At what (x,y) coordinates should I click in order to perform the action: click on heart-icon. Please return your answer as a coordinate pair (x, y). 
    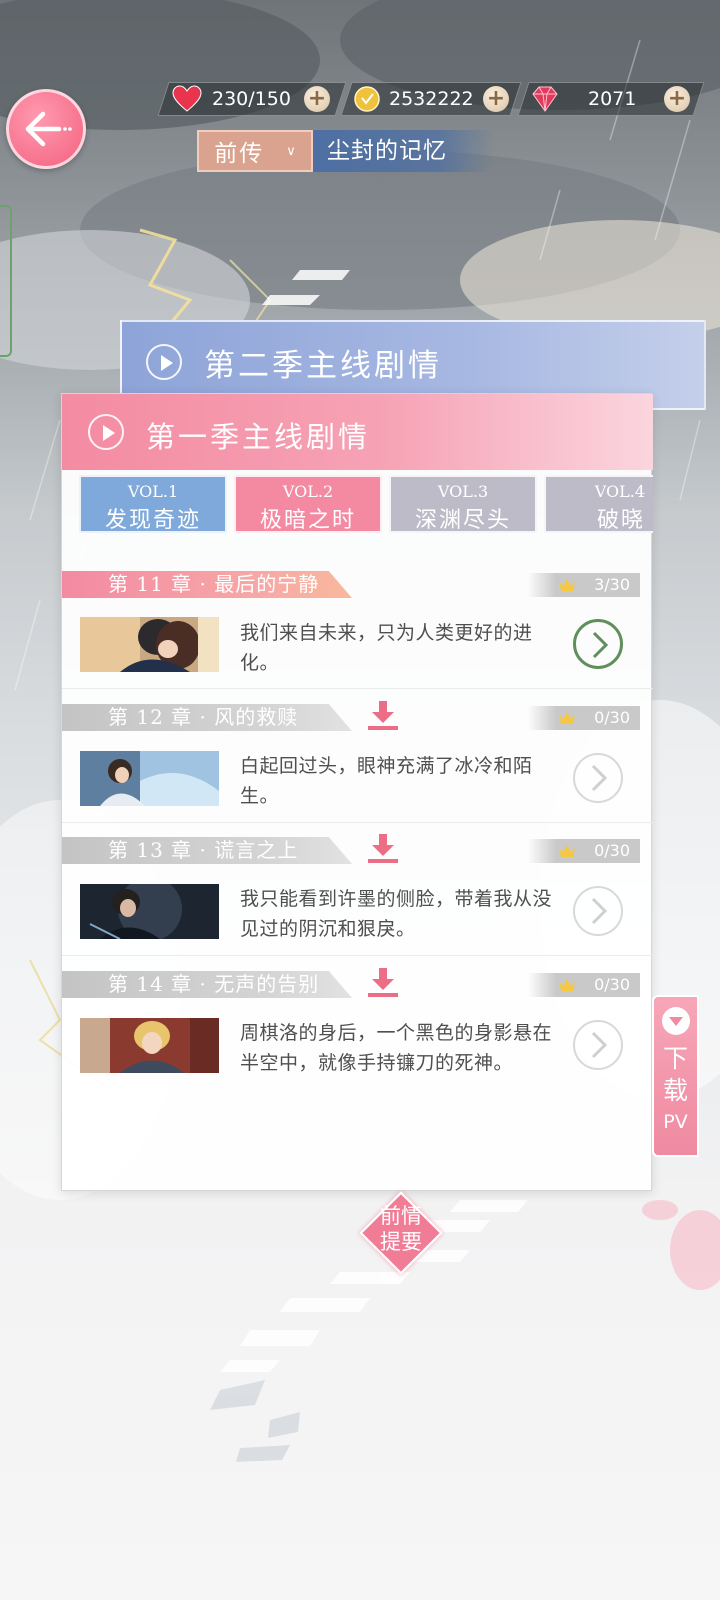
    Looking at the image, I should click on (187, 98).